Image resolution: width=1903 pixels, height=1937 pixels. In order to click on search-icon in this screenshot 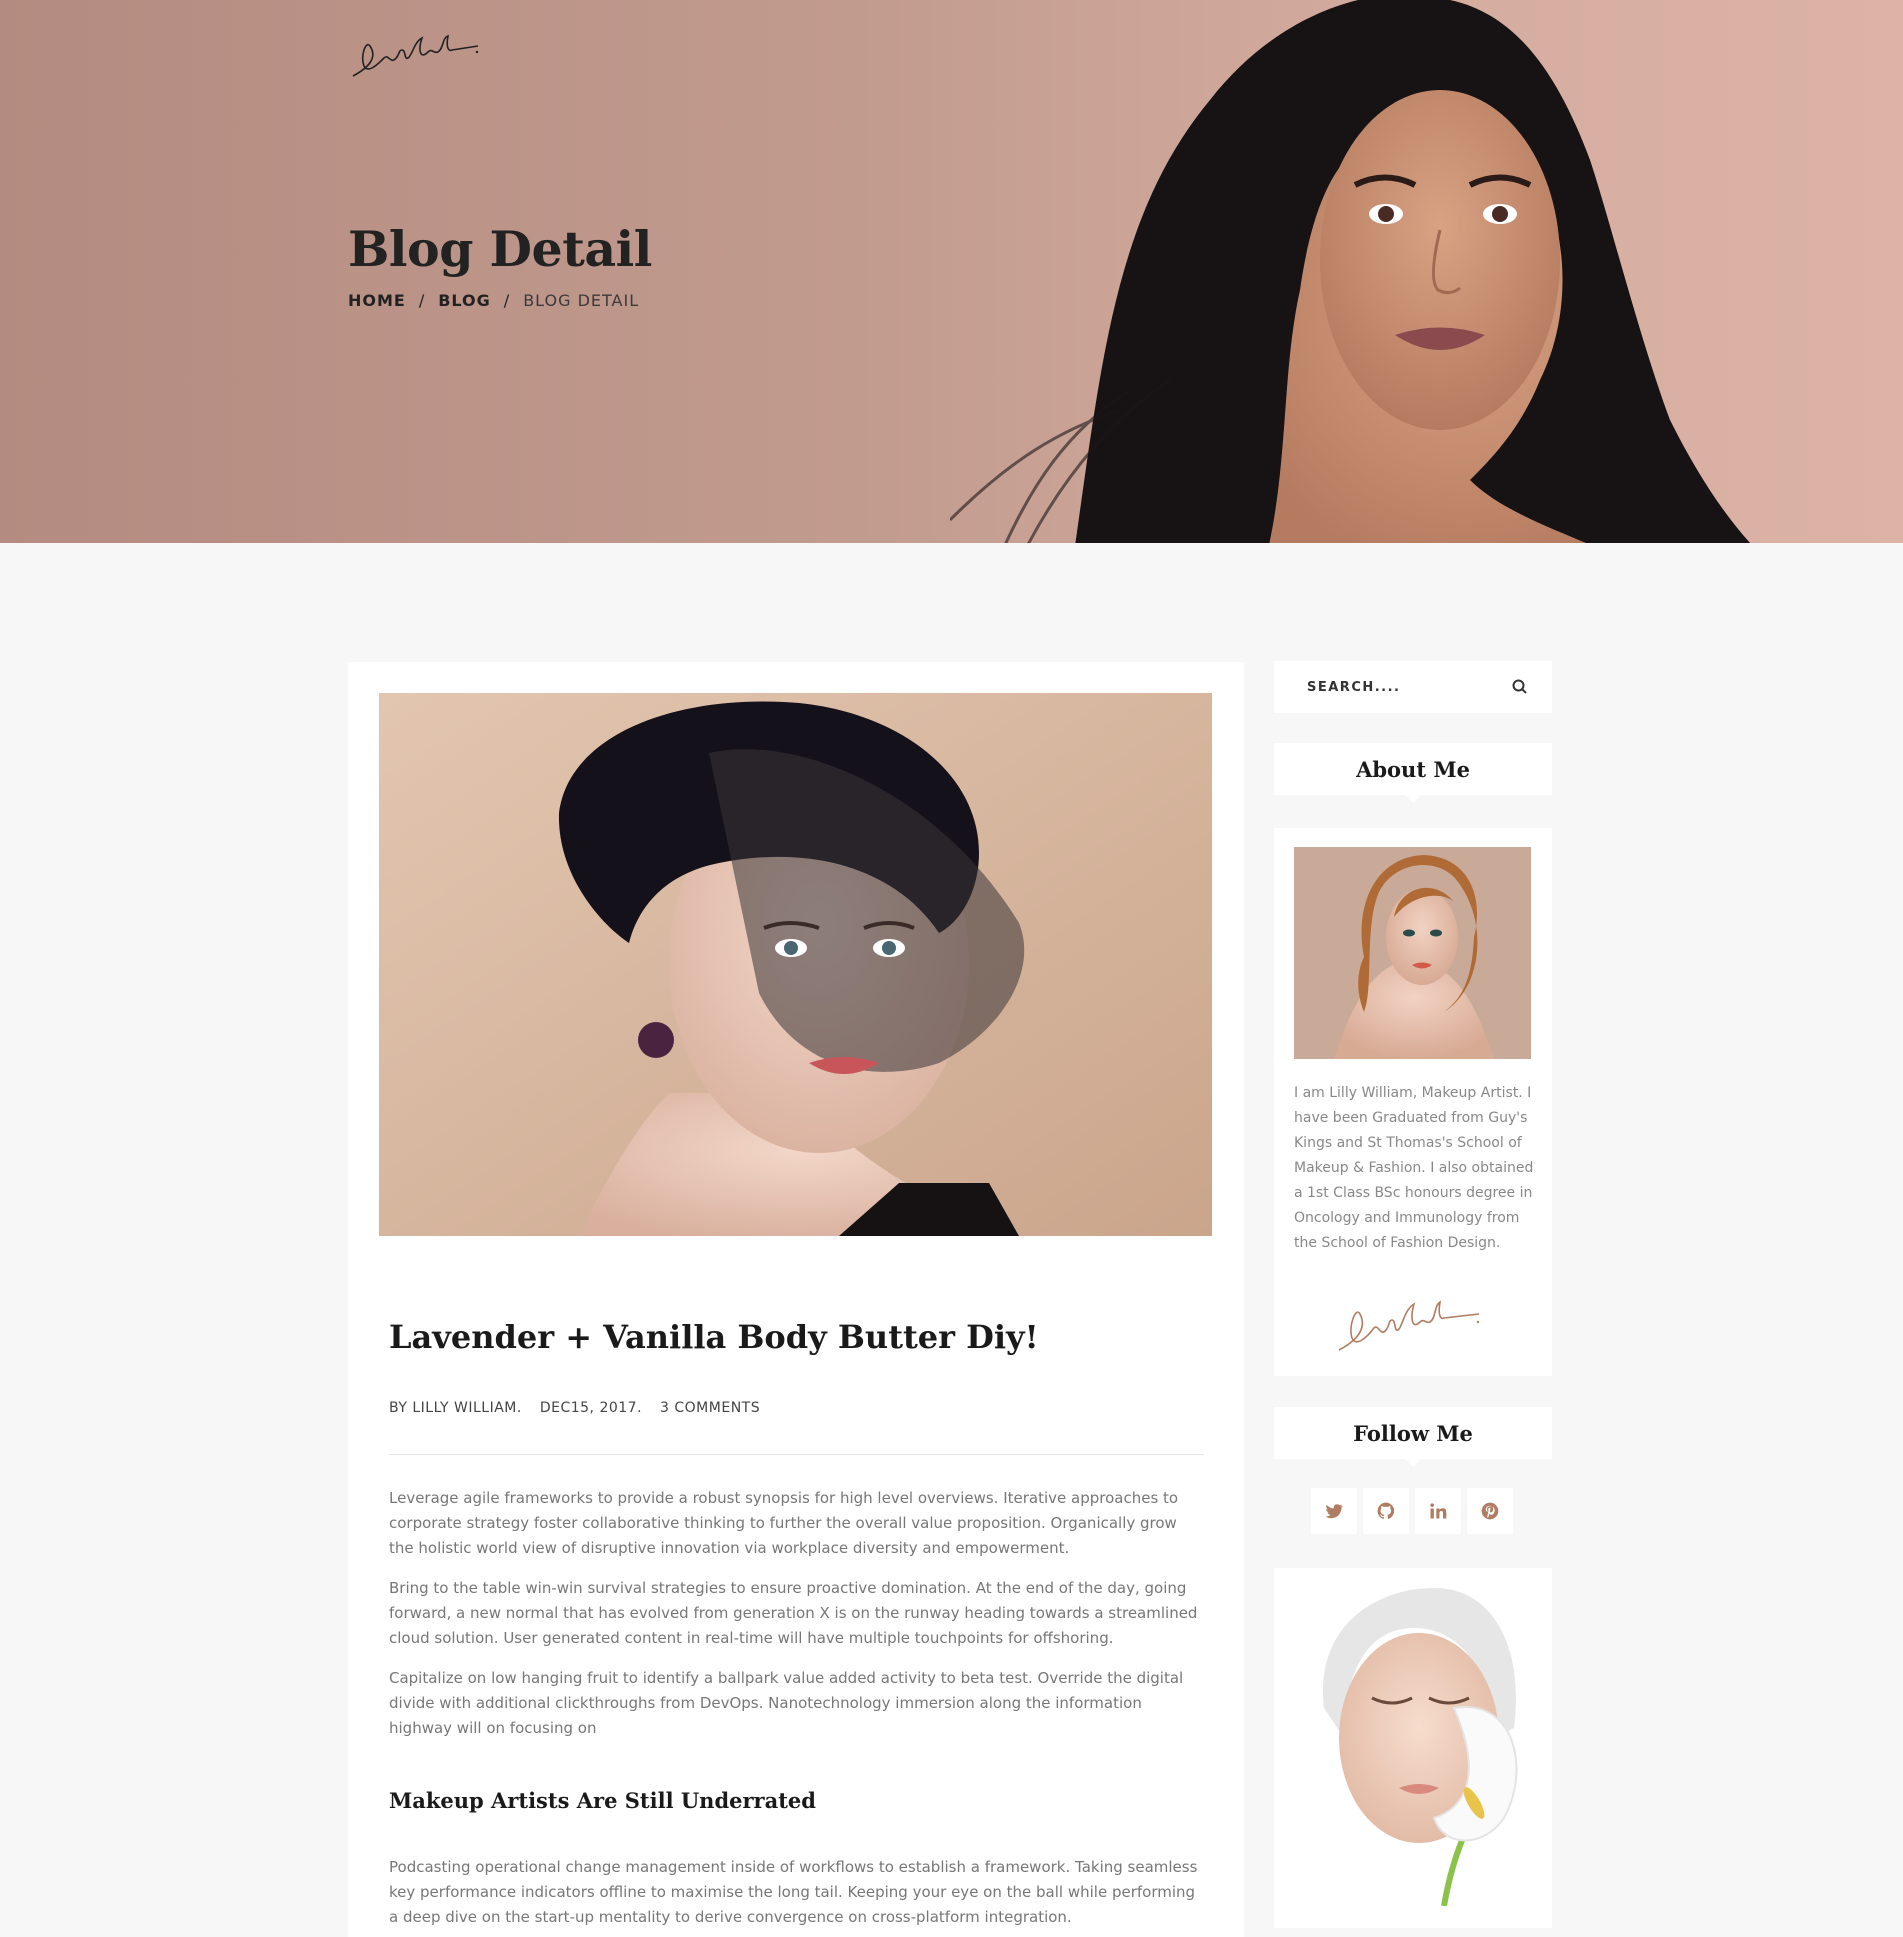, I will do `click(1519, 686)`.